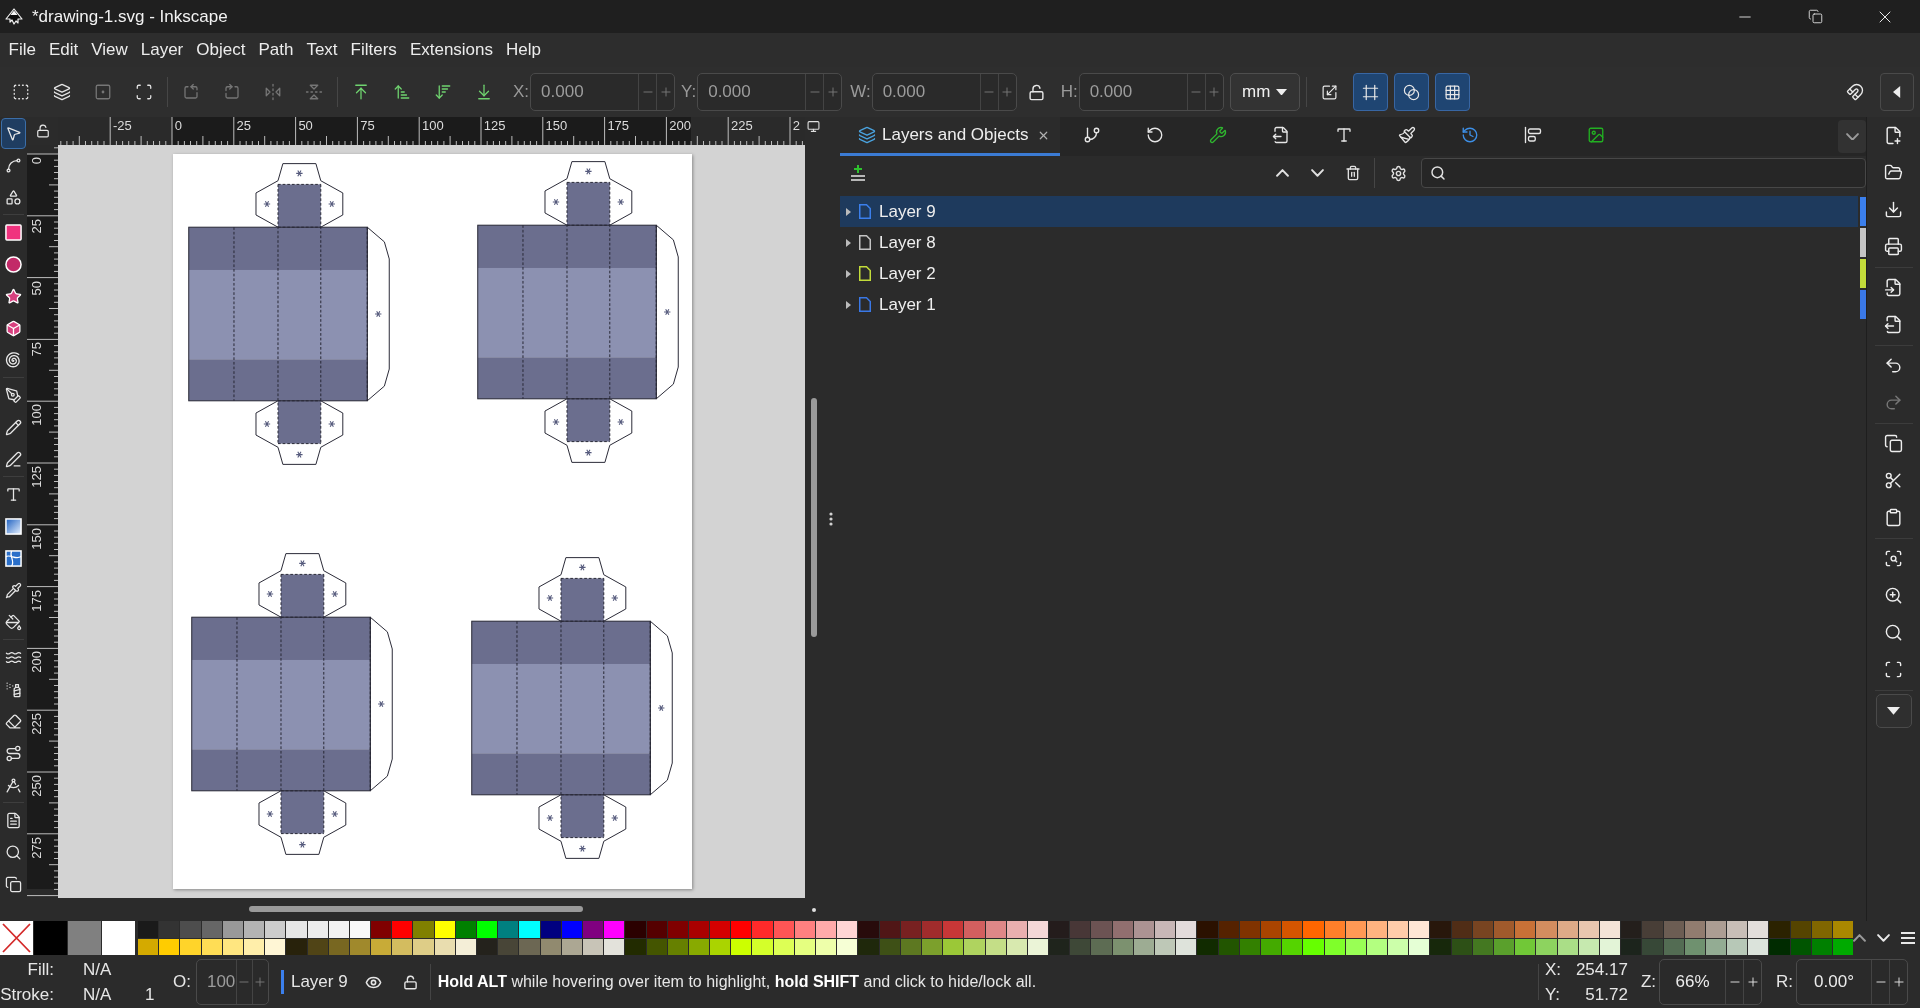 The height and width of the screenshot is (1008, 1920). Describe the element at coordinates (1752, 982) in the screenshot. I see `plus-icon` at that location.